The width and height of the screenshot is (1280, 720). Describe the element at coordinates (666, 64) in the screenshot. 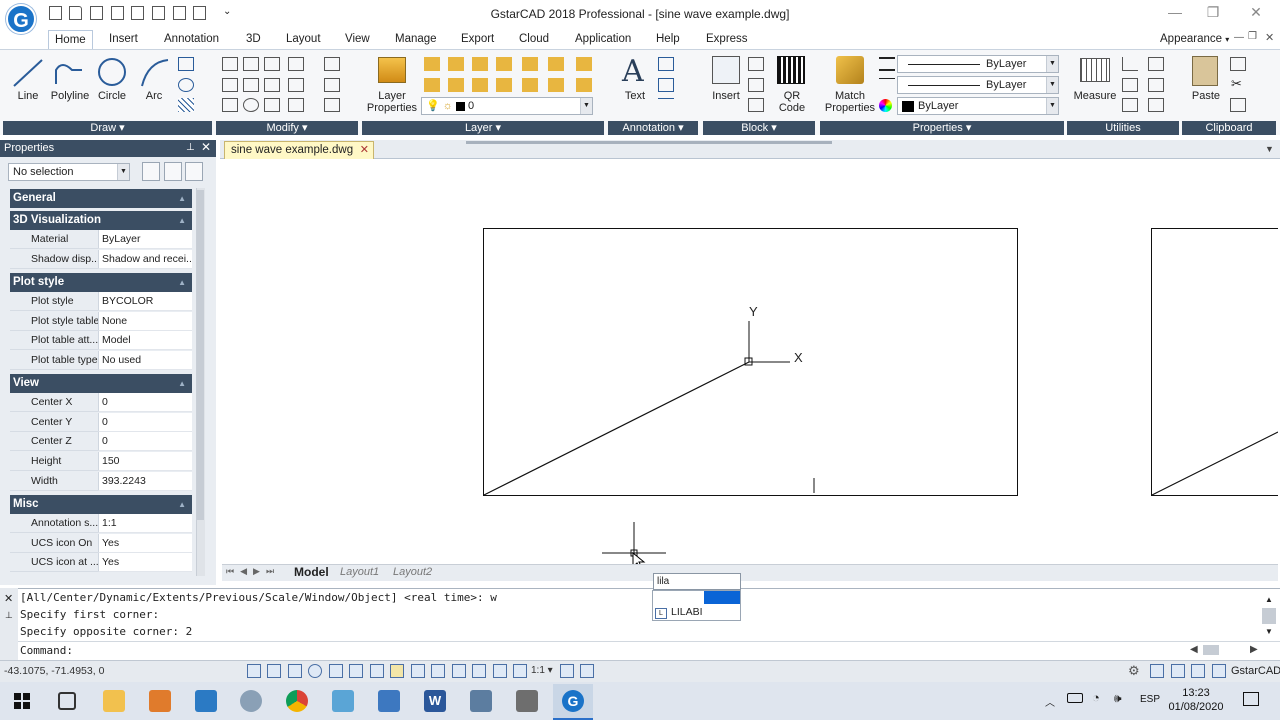

I see `table-icon` at that location.